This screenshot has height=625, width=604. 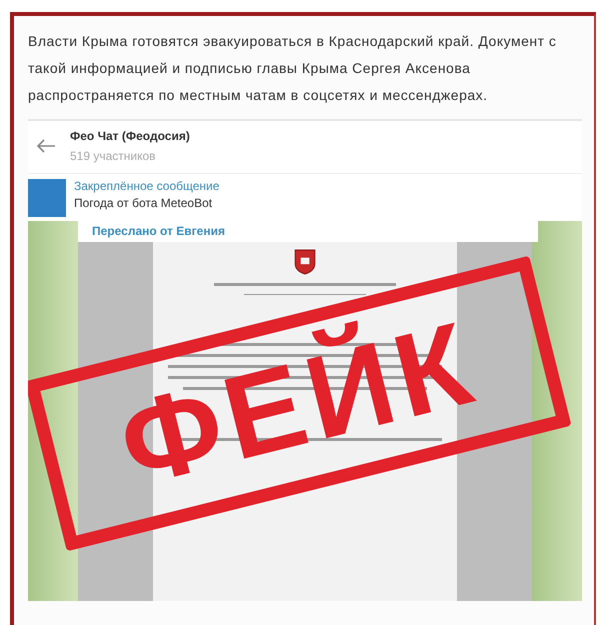 I want to click on forwarded-label: Переслано от Евгения, so click(x=308, y=231).